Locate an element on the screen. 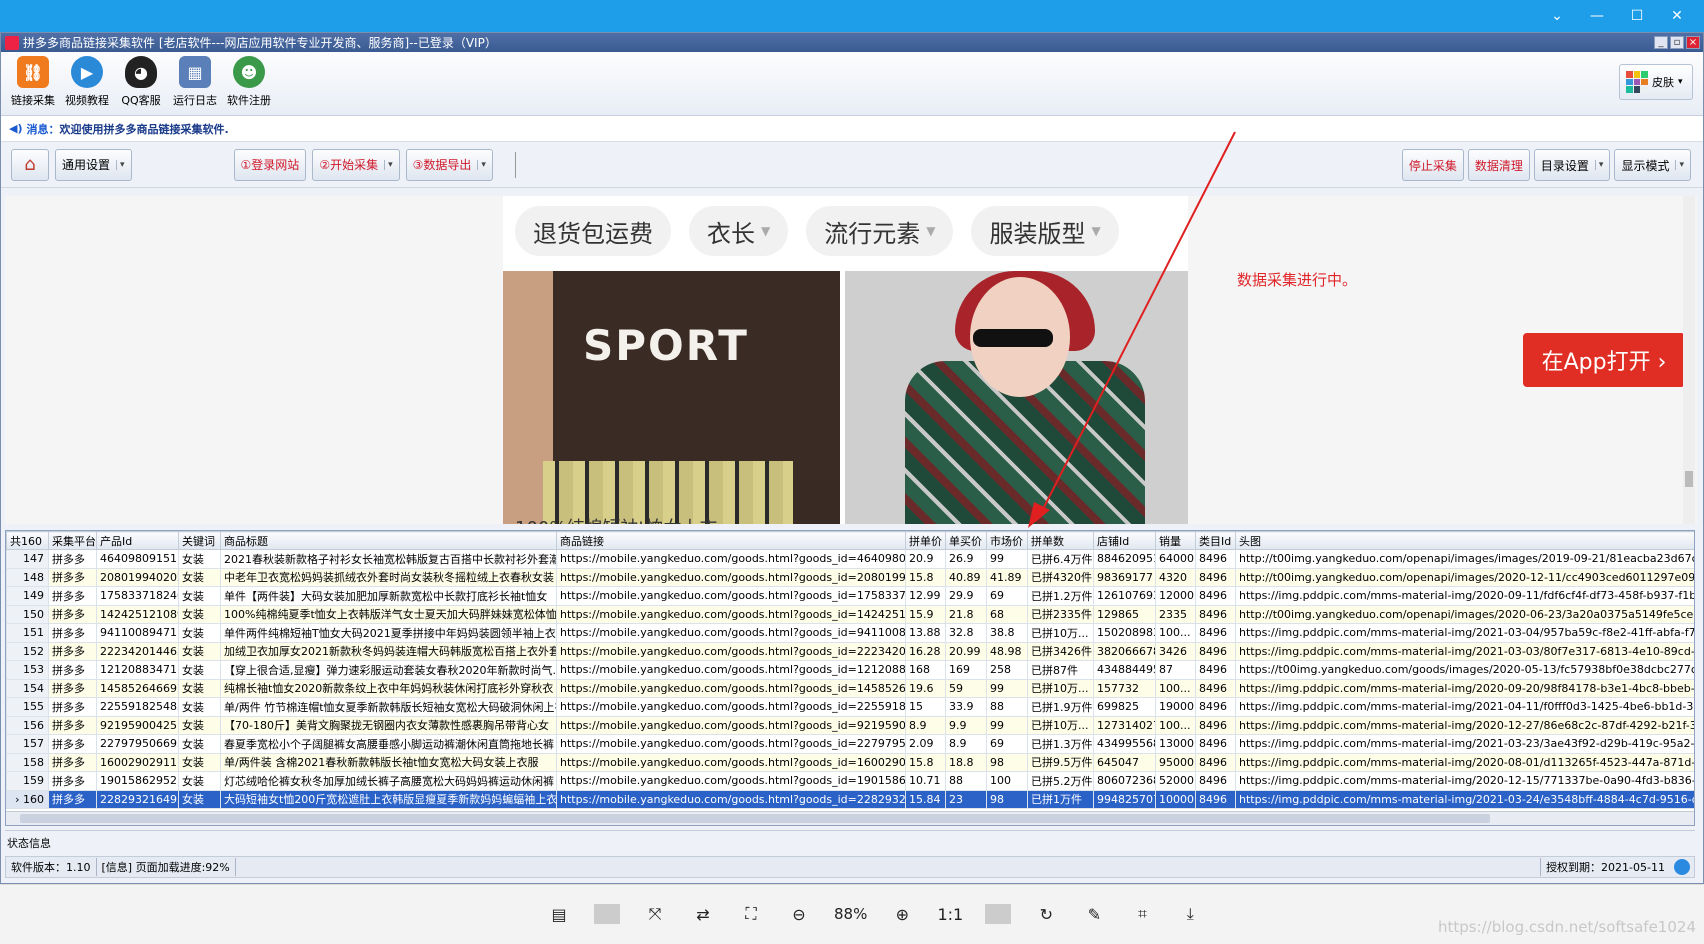 The image size is (1704, 944). table-cell: 98369177 is located at coordinates (1124, 577).